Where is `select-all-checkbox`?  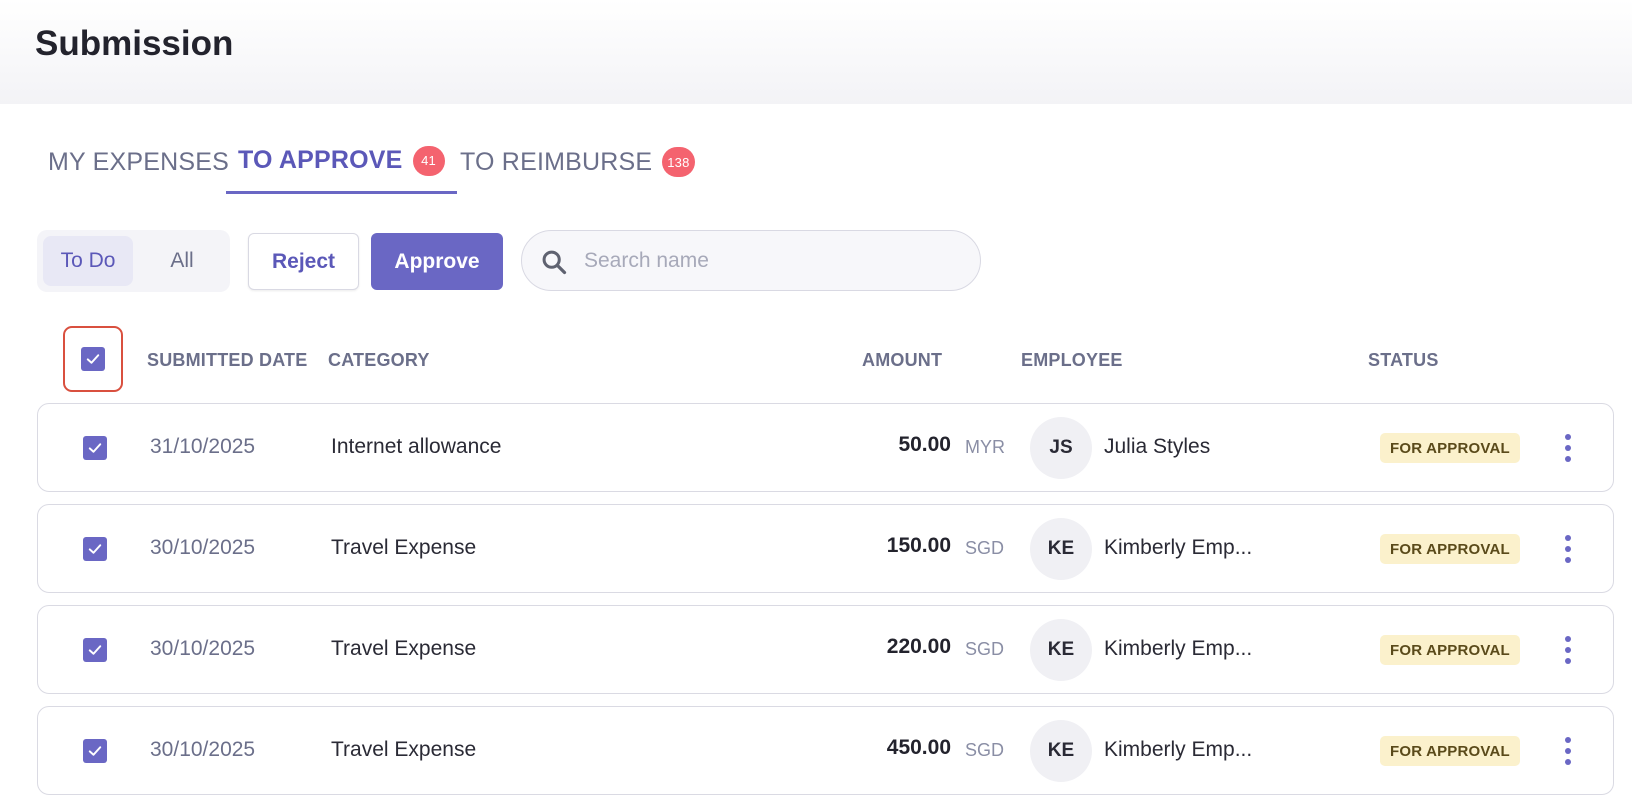 select-all-checkbox is located at coordinates (93, 359).